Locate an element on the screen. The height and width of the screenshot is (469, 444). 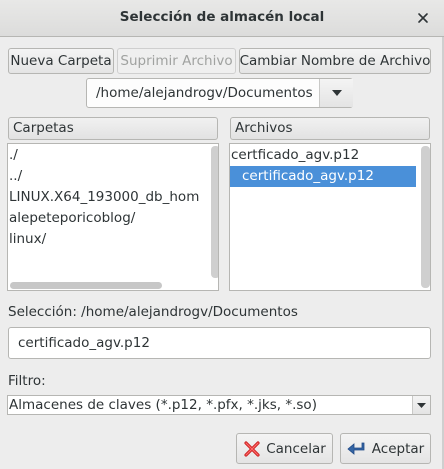
selection-input: certificado_agv.p12 is located at coordinates (219, 343).